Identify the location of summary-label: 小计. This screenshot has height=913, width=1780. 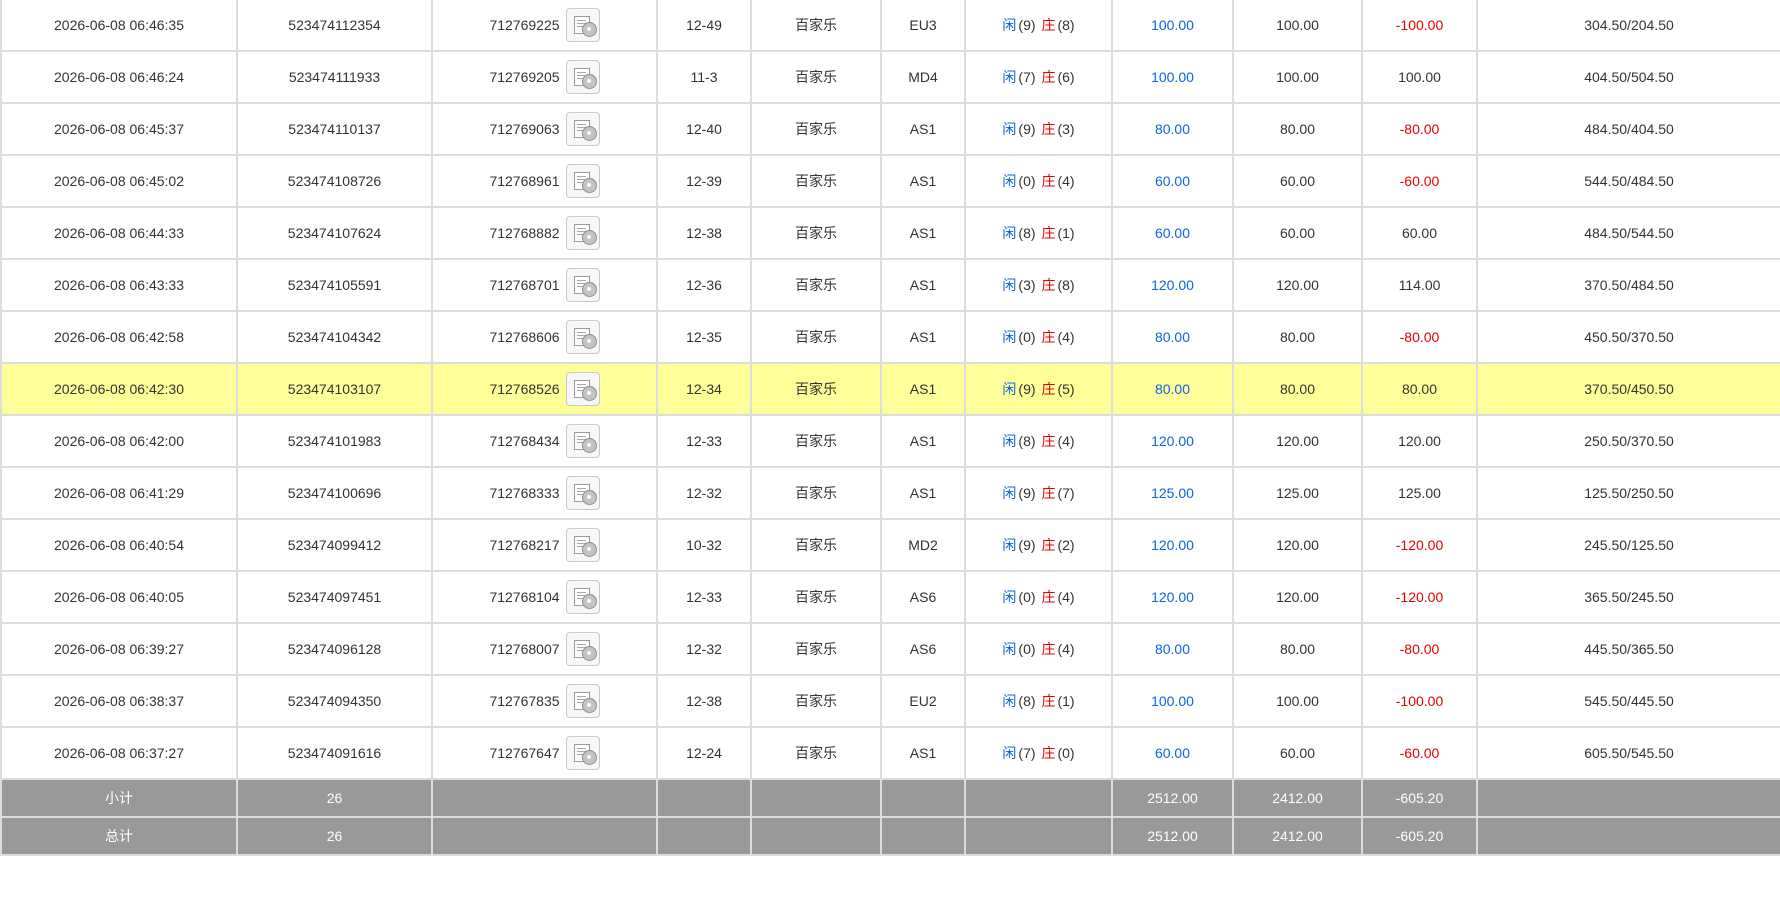
(119, 798).